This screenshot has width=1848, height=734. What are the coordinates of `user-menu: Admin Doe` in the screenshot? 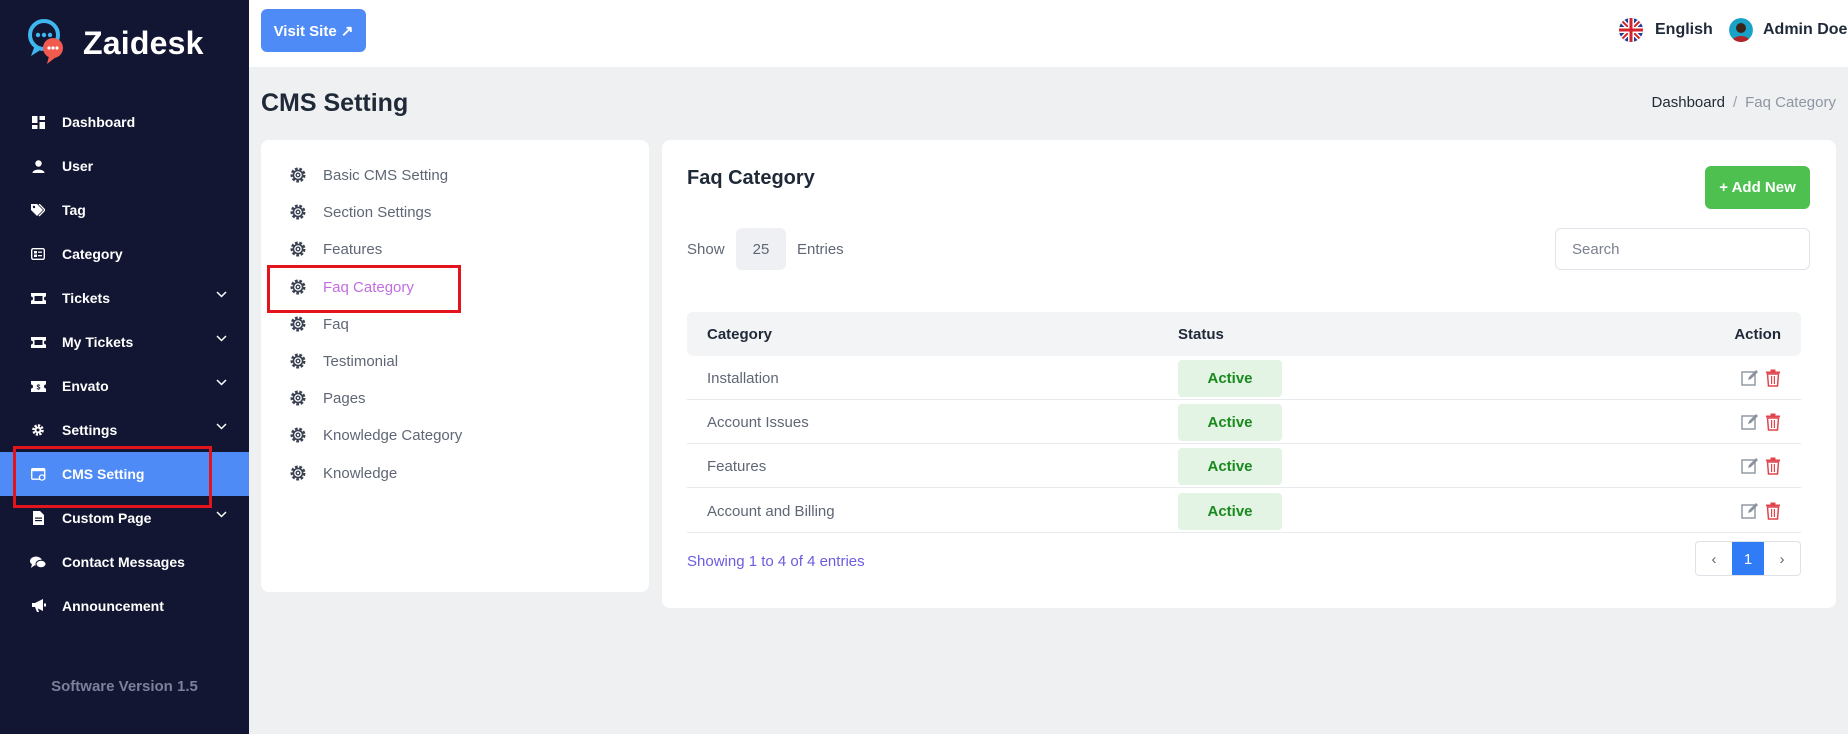 It's located at (1788, 30).